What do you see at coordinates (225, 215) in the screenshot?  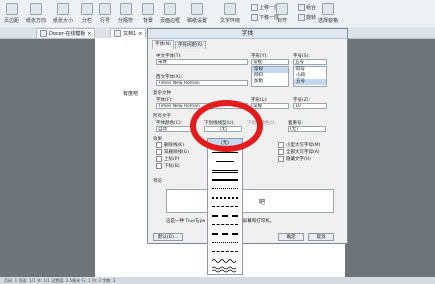 I see `underline-option-thick-dashed` at bounding box center [225, 215].